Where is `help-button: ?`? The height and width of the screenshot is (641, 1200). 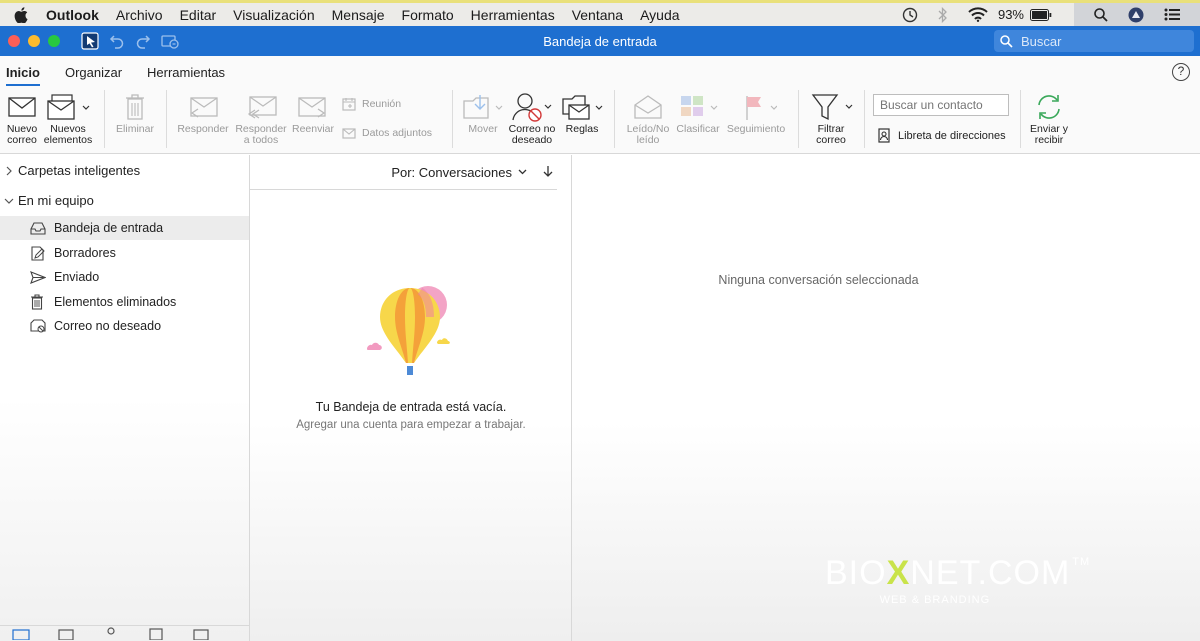
help-button: ? is located at coordinates (1181, 72).